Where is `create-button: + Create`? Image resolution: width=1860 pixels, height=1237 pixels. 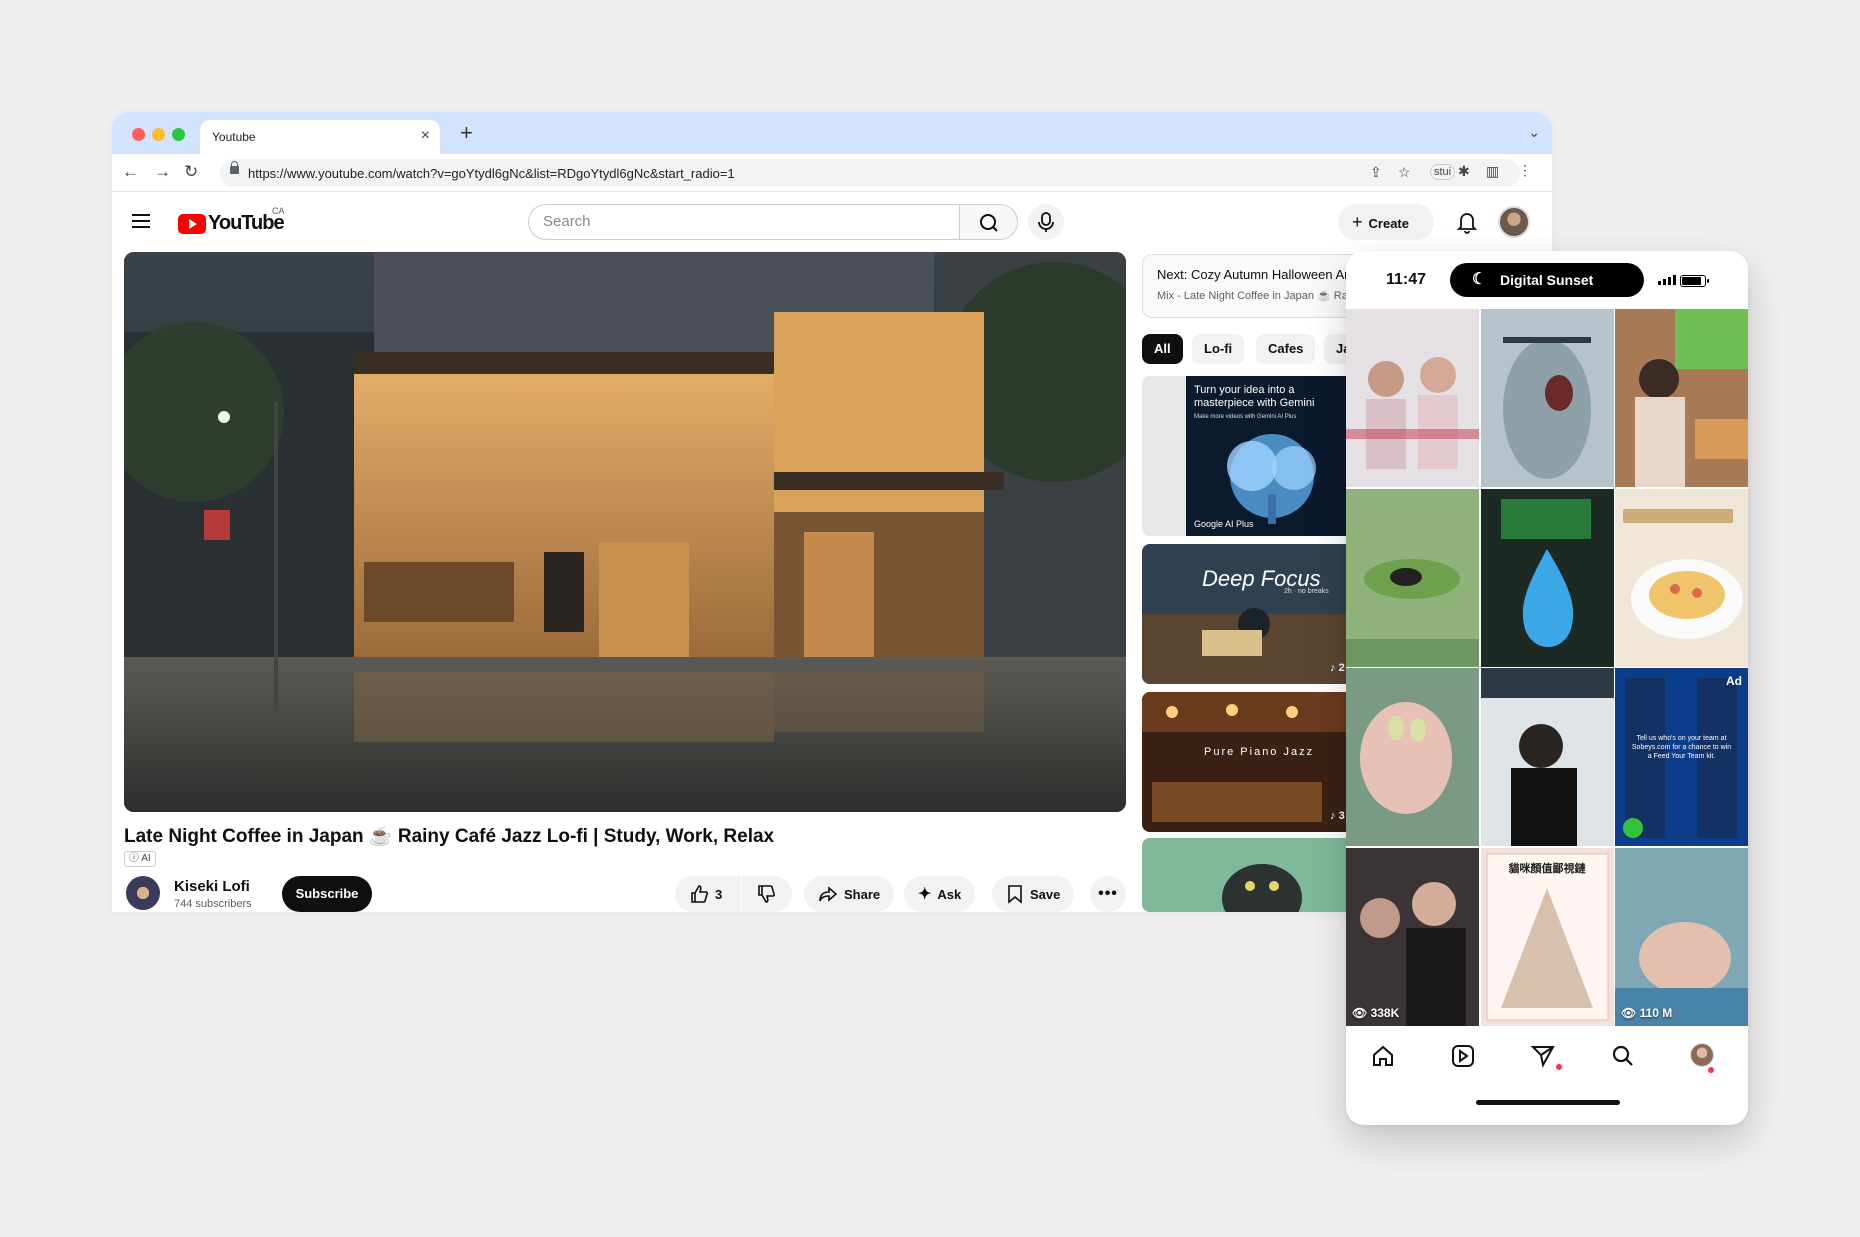
create-button: + Create is located at coordinates (1386, 222).